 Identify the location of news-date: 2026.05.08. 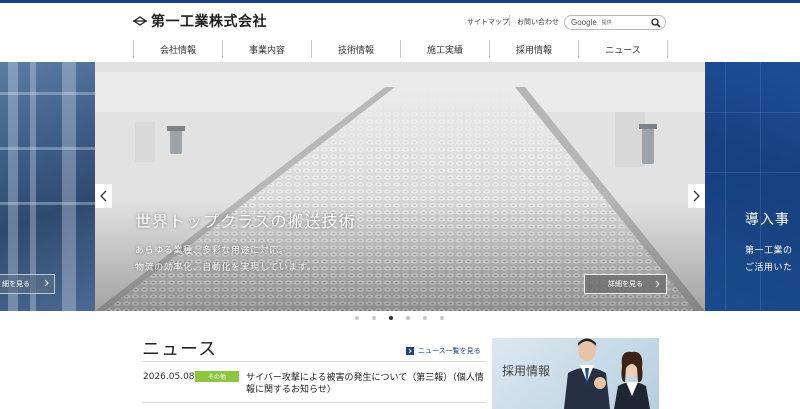
(169, 377).